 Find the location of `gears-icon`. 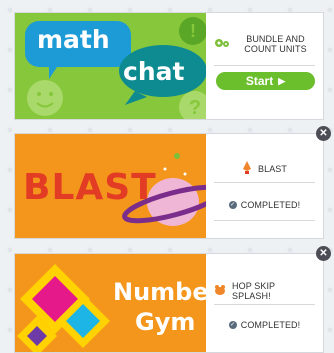

gears-icon is located at coordinates (222, 44).